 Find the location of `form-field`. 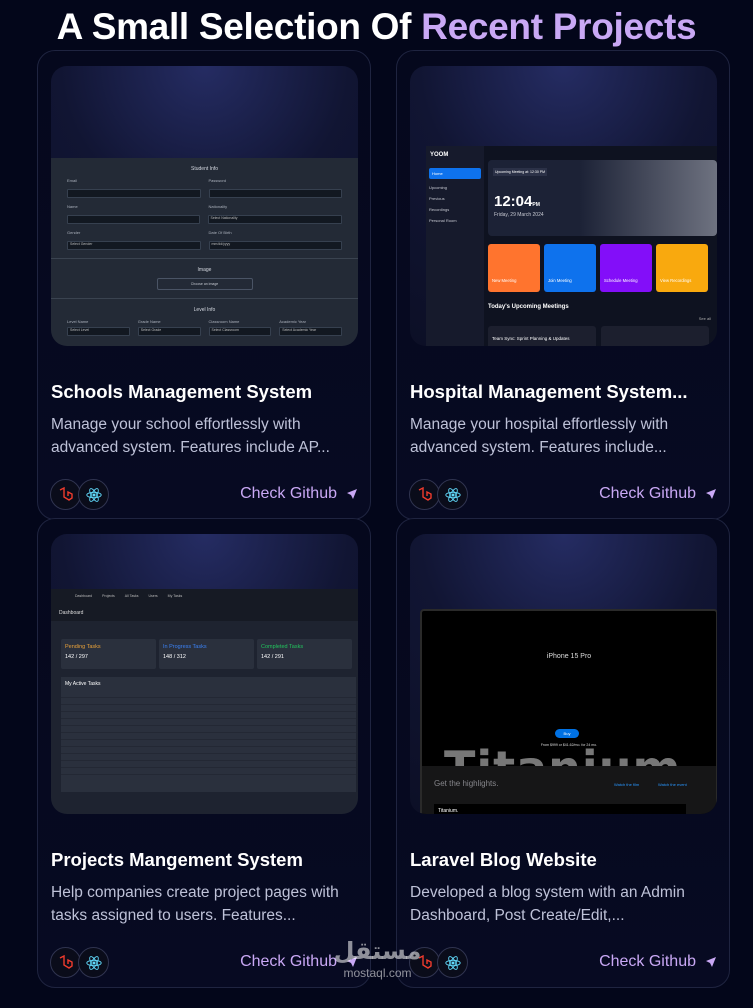

form-field is located at coordinates (133, 219).